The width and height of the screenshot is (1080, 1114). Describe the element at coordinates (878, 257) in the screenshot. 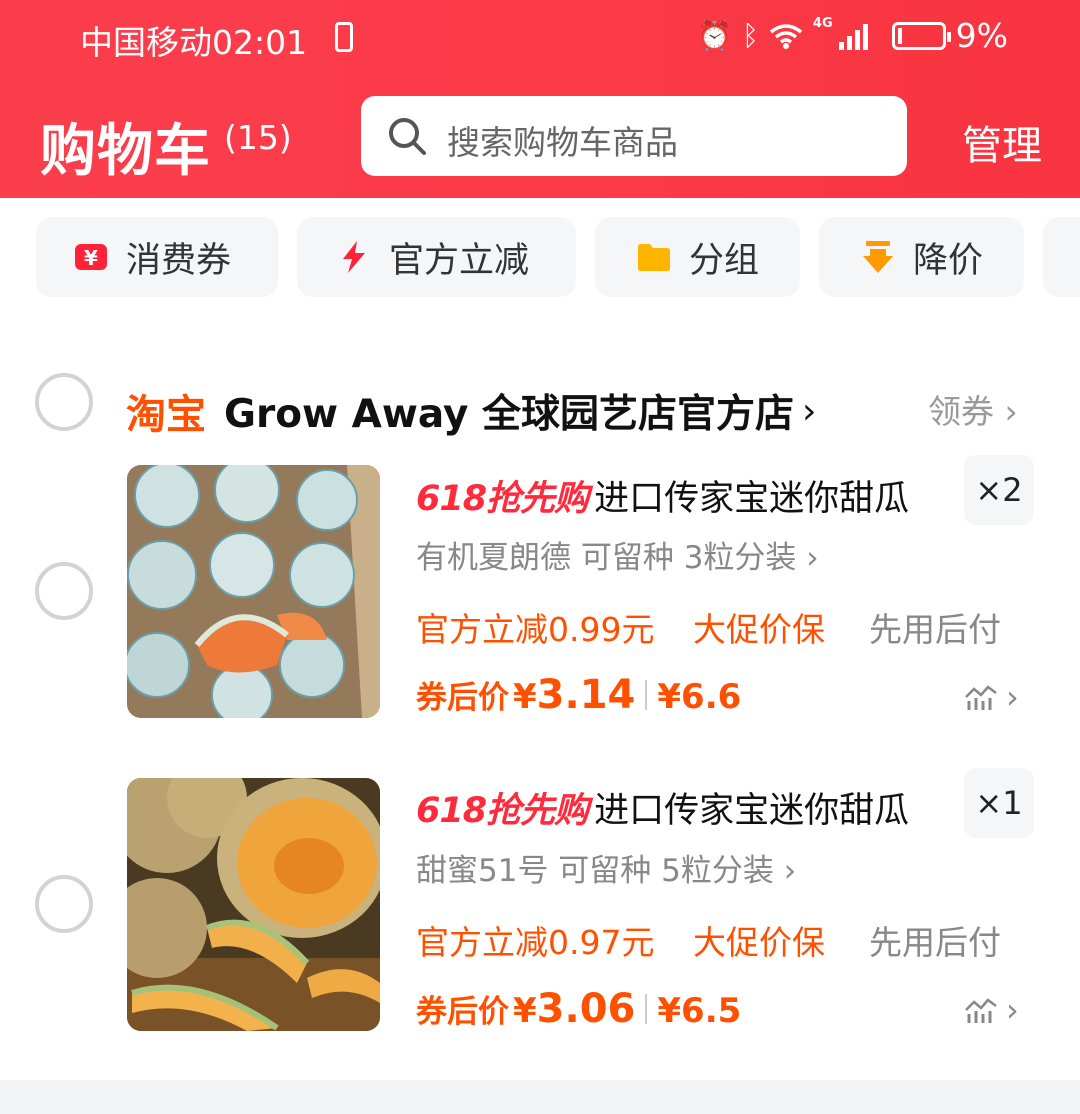

I see `price-down-icon` at that location.